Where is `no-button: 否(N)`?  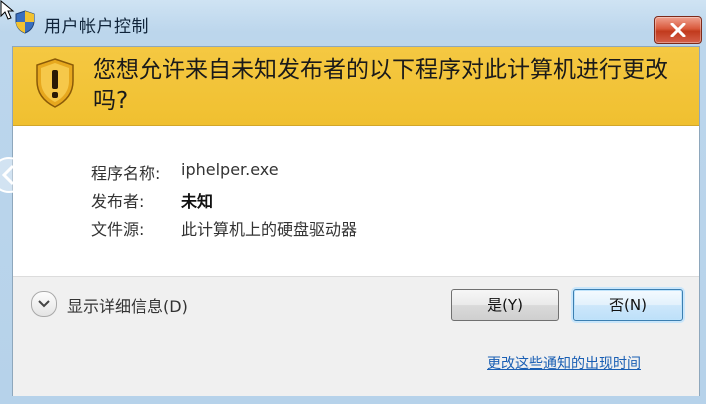 no-button: 否(N) is located at coordinates (628, 305).